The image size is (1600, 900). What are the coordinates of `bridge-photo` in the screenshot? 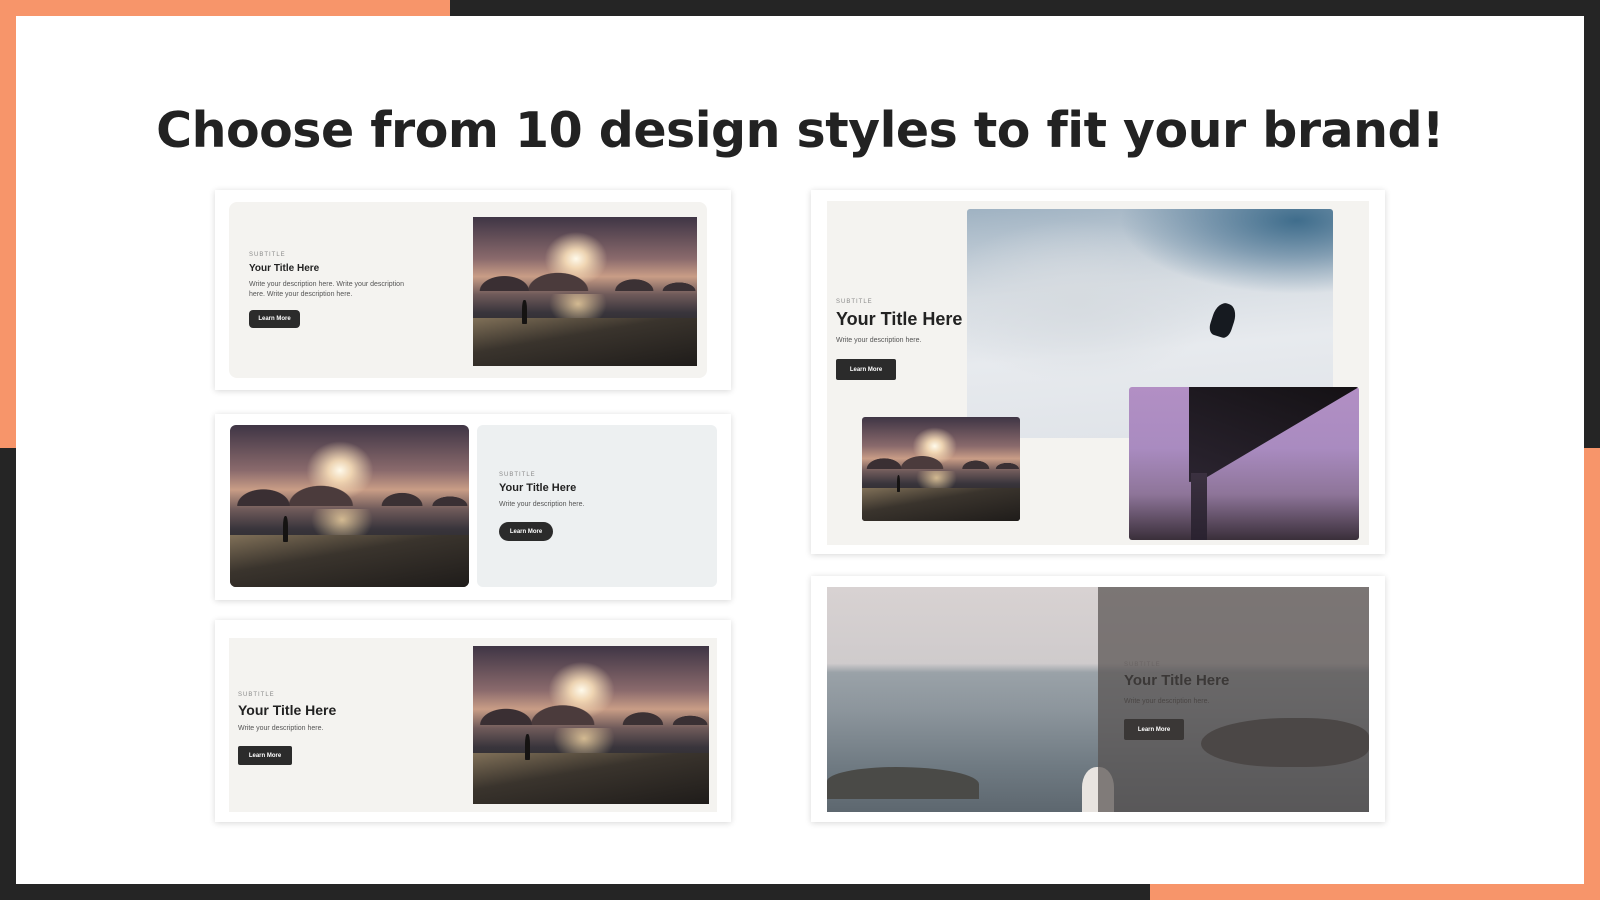 It's located at (1244, 463).